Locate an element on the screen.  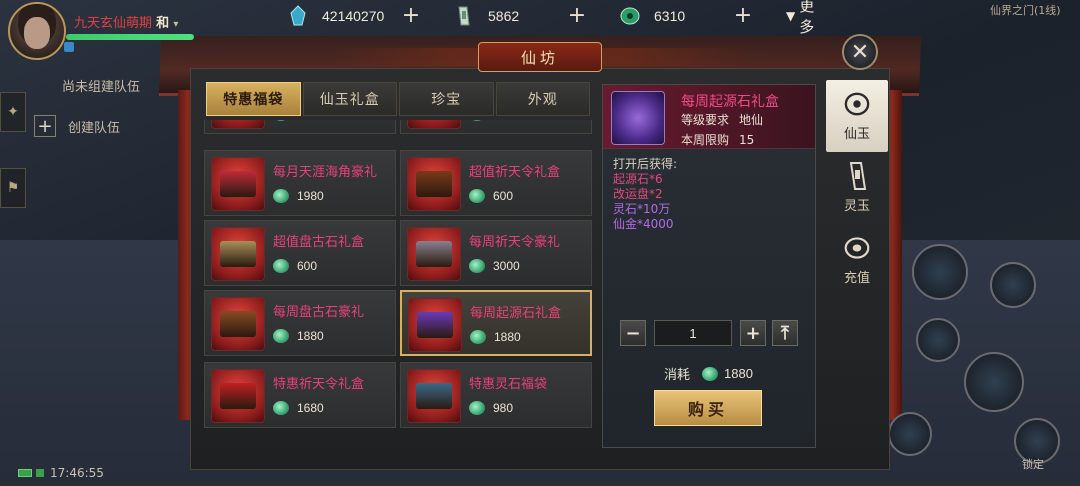
tab-appearance: 外观 is located at coordinates (542, 99).